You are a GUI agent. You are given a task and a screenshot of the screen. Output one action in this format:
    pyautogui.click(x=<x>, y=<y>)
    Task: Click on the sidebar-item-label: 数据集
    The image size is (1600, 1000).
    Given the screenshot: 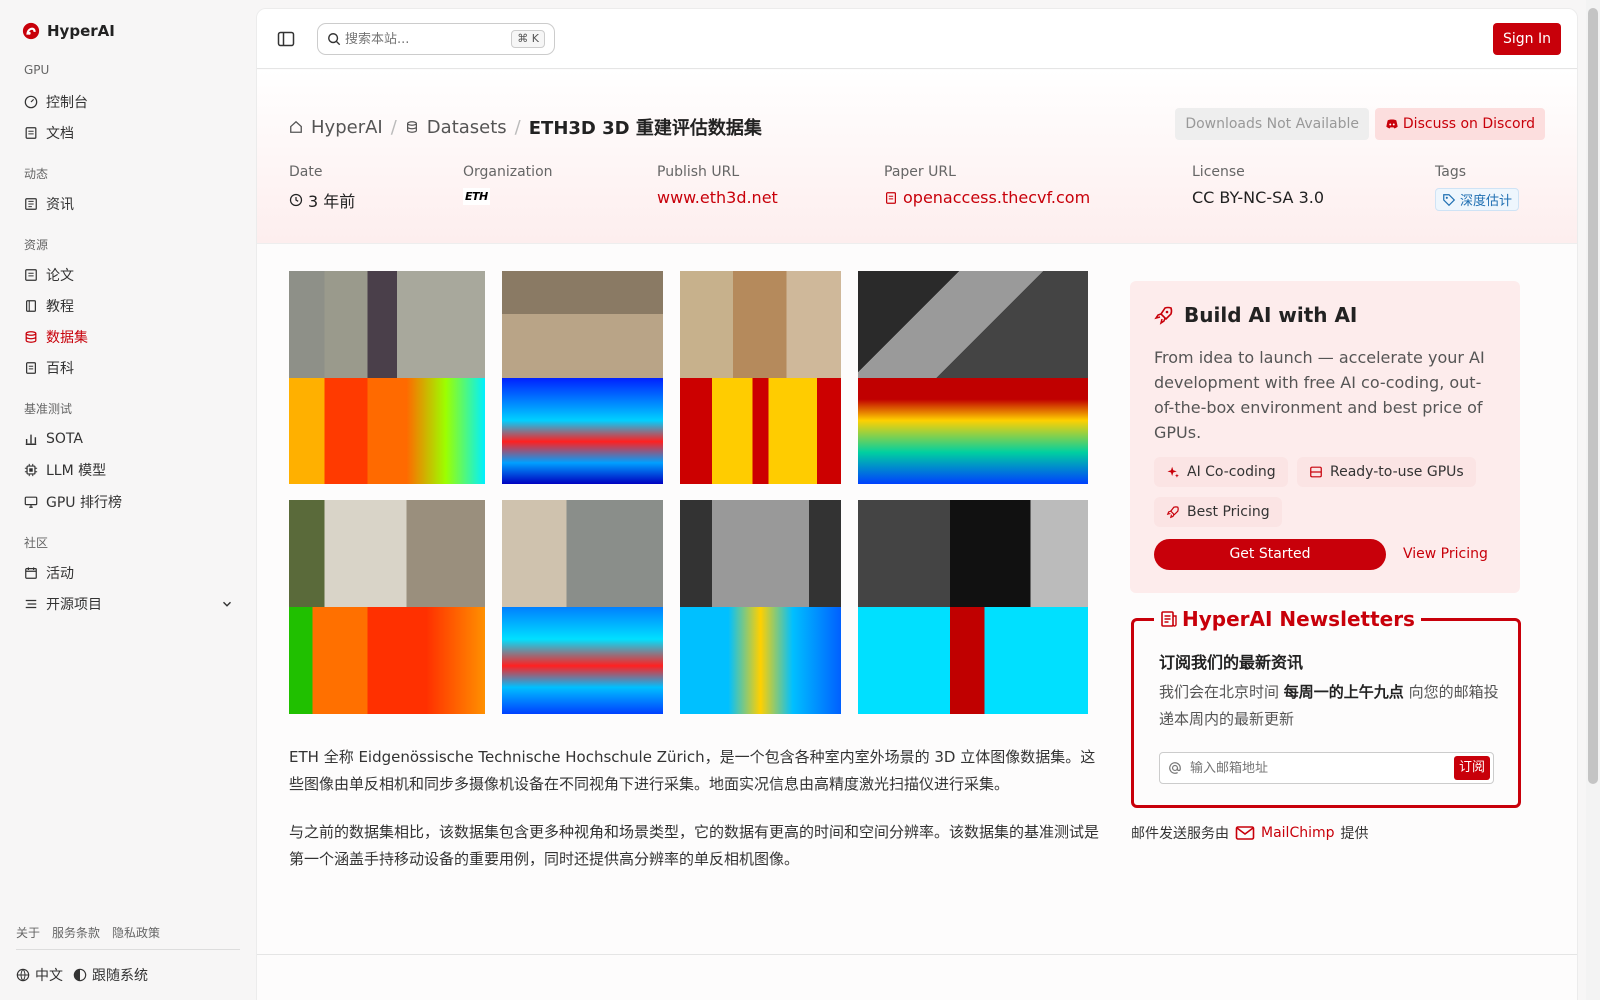 What is the action you would take?
    pyautogui.click(x=67, y=338)
    